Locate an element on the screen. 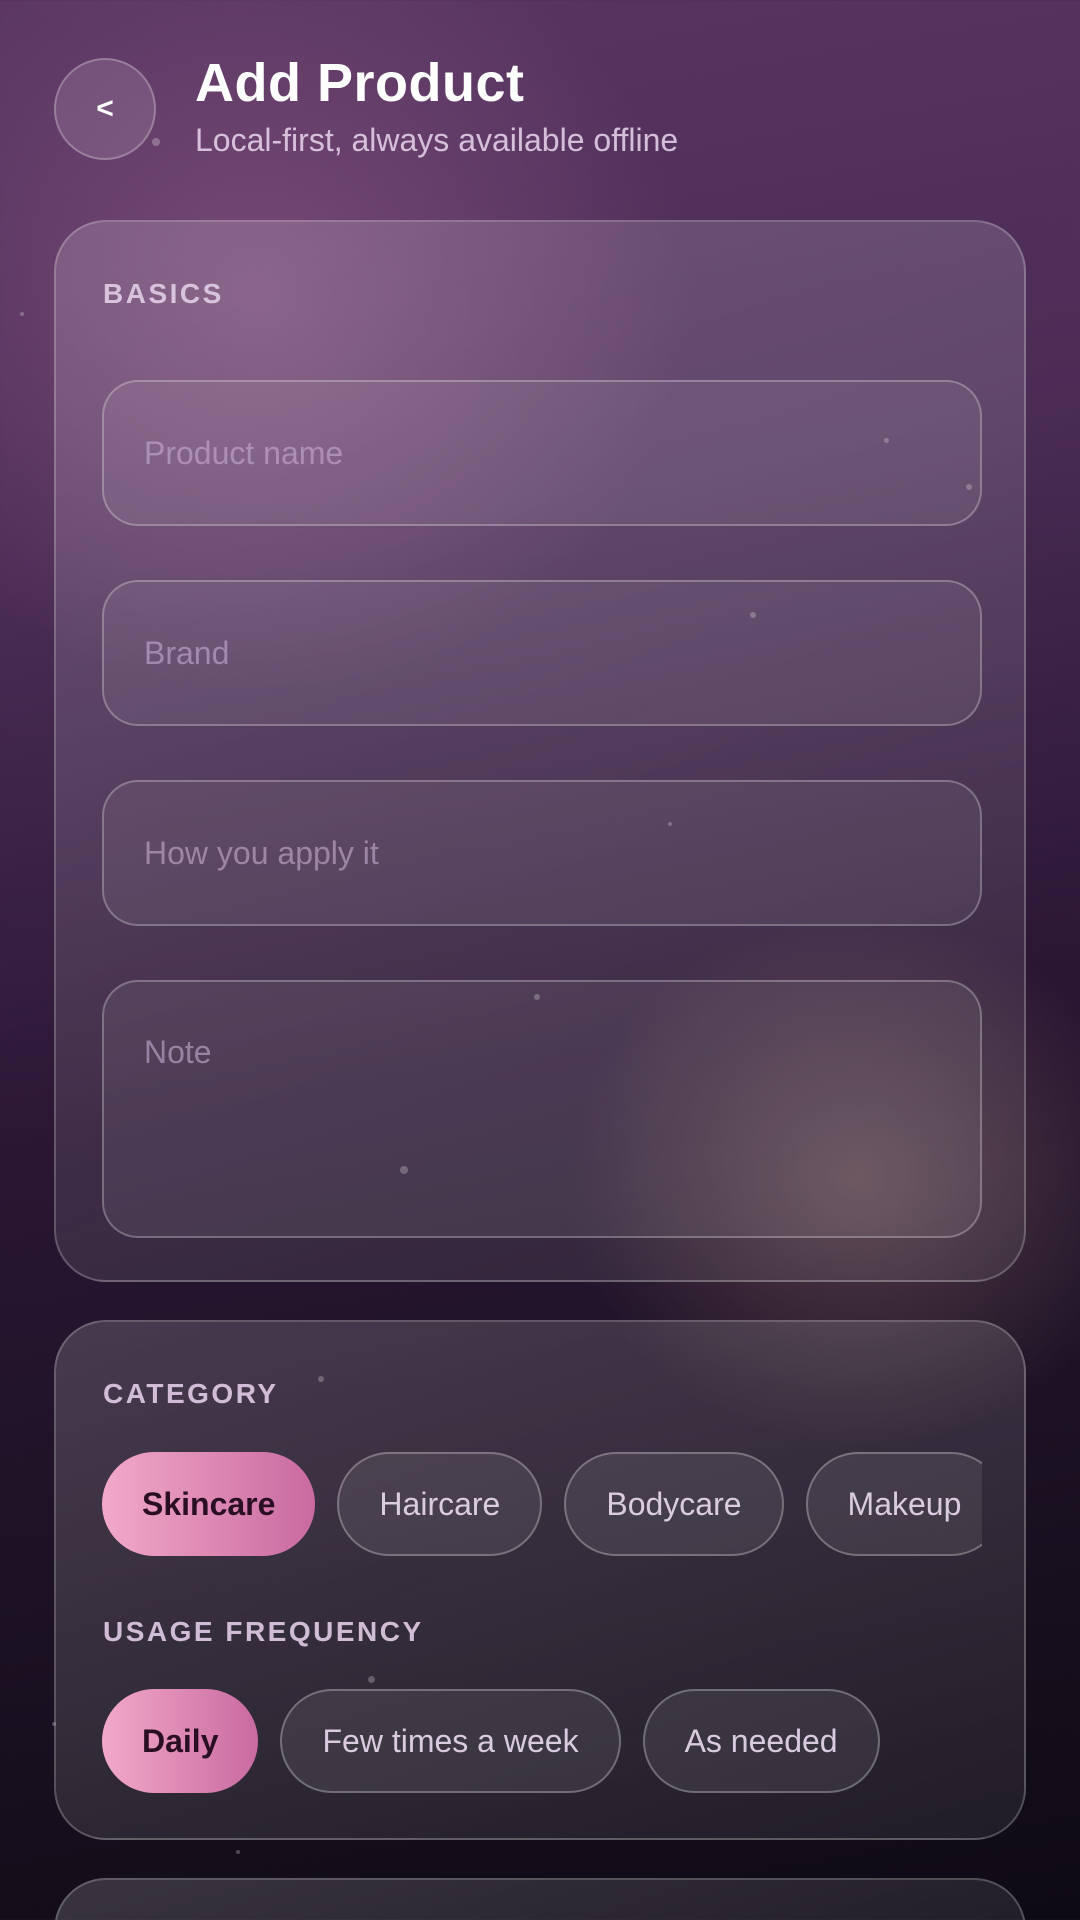 The height and width of the screenshot is (1920, 1080). frequency-chip-few-times-a-week: Few times a week is located at coordinates (450, 1741).